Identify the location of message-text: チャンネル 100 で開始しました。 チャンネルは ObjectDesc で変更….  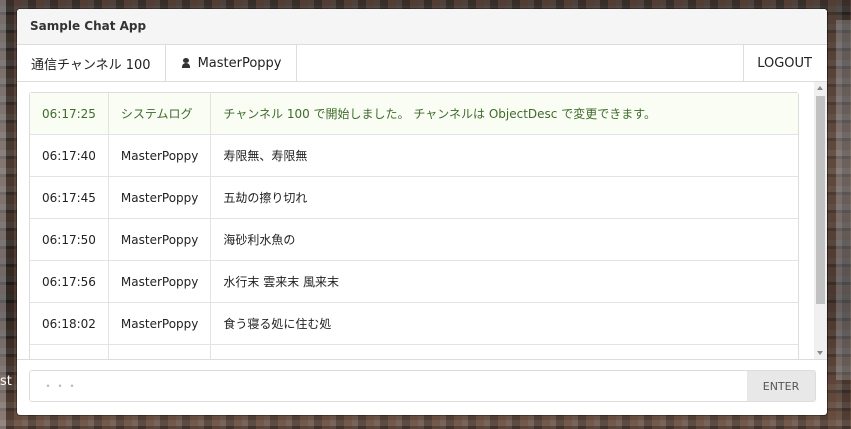
(504, 114).